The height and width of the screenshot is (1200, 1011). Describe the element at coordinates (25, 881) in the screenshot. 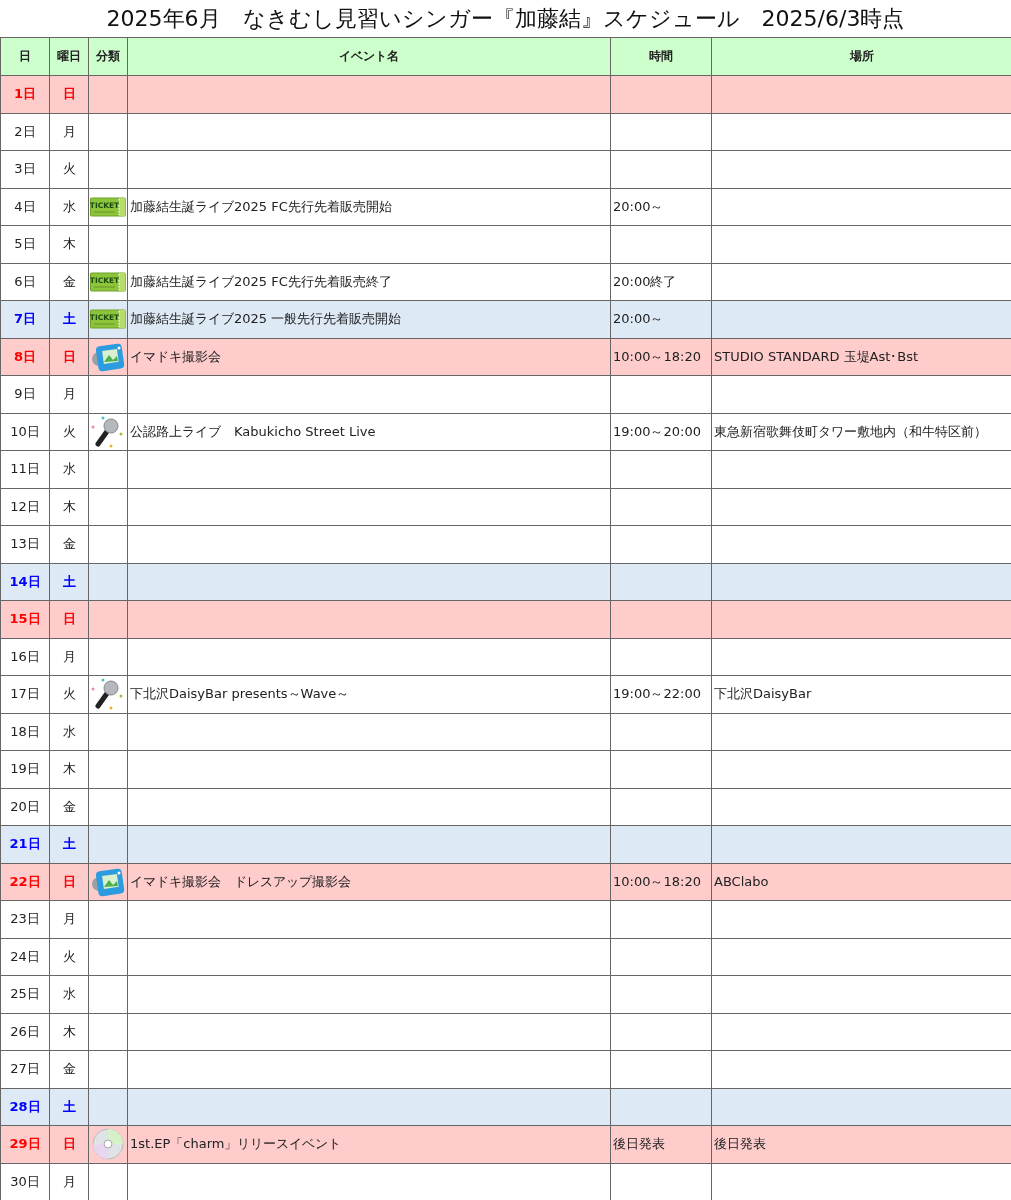

I see `day-cell: 22日` at that location.